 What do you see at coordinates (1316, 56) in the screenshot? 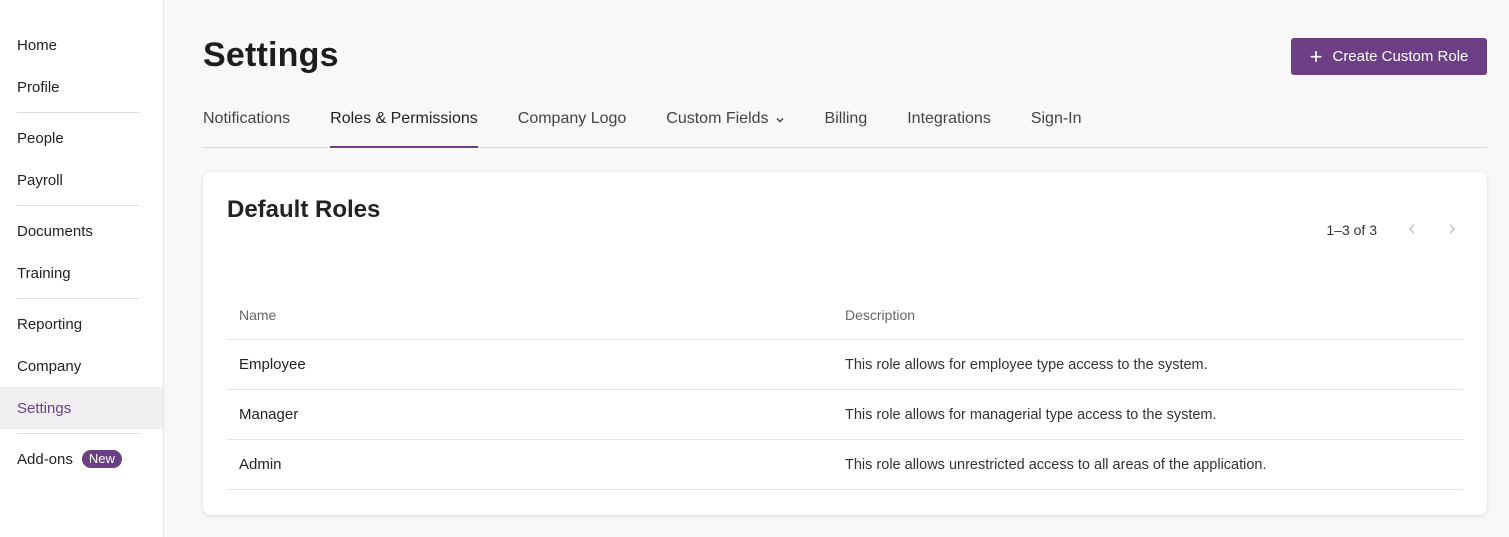
I see `plus-icon: +` at bounding box center [1316, 56].